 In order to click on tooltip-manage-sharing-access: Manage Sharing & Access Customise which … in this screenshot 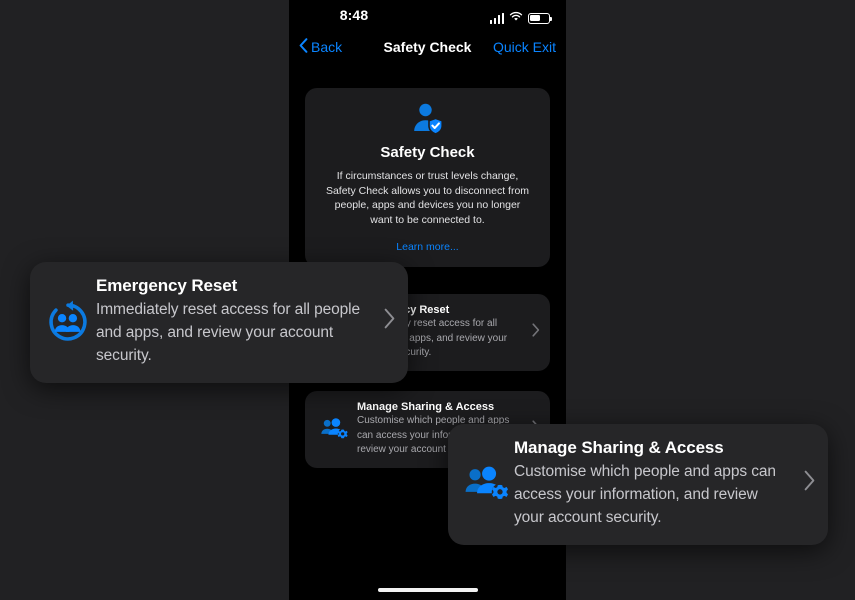, I will do `click(638, 484)`.